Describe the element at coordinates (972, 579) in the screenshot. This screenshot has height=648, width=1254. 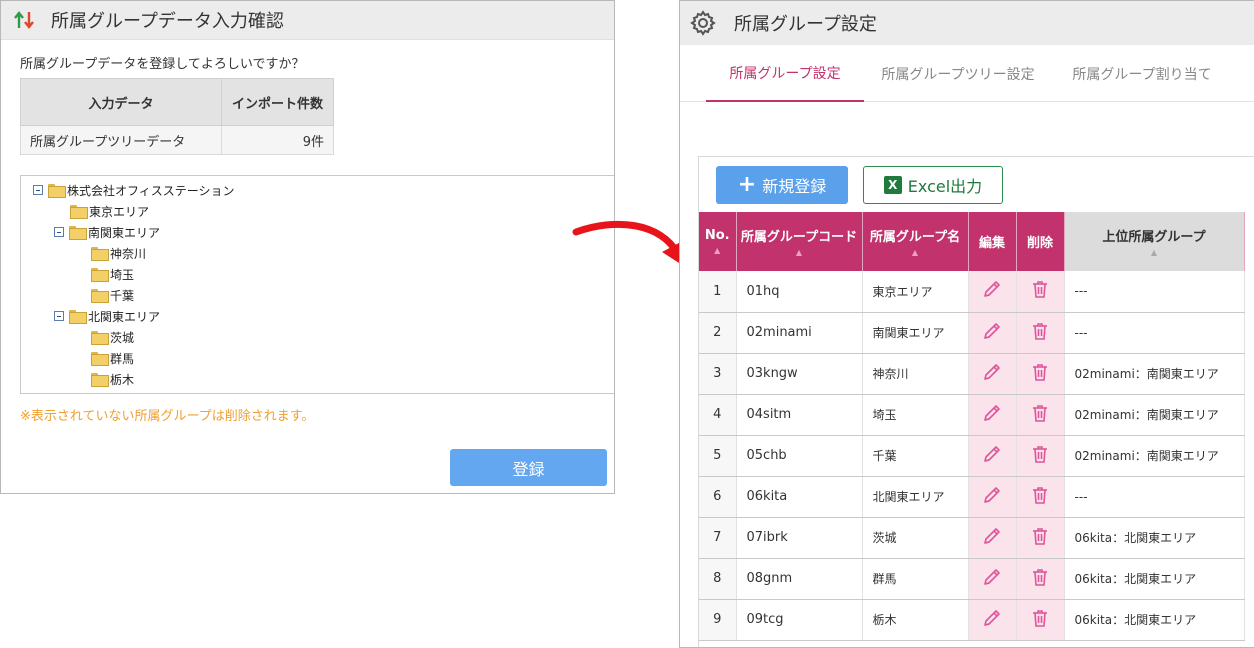
I see `table-row: 8 08gnm 群馬 06kita：北関東エリア` at that location.